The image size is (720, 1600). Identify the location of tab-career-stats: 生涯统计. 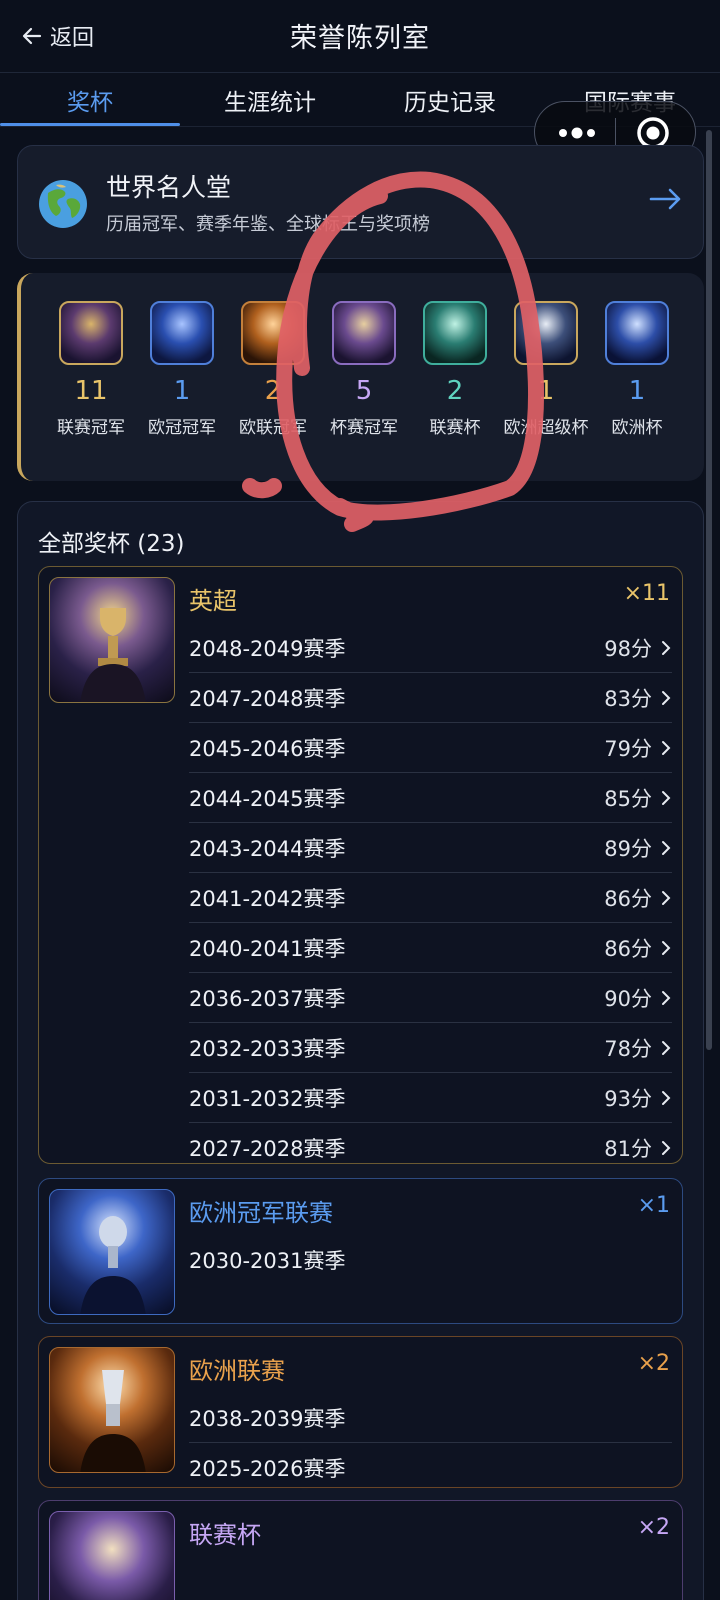
(270, 100).